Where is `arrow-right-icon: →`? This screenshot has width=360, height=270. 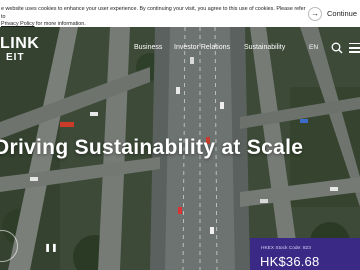 arrow-right-icon: → is located at coordinates (315, 13).